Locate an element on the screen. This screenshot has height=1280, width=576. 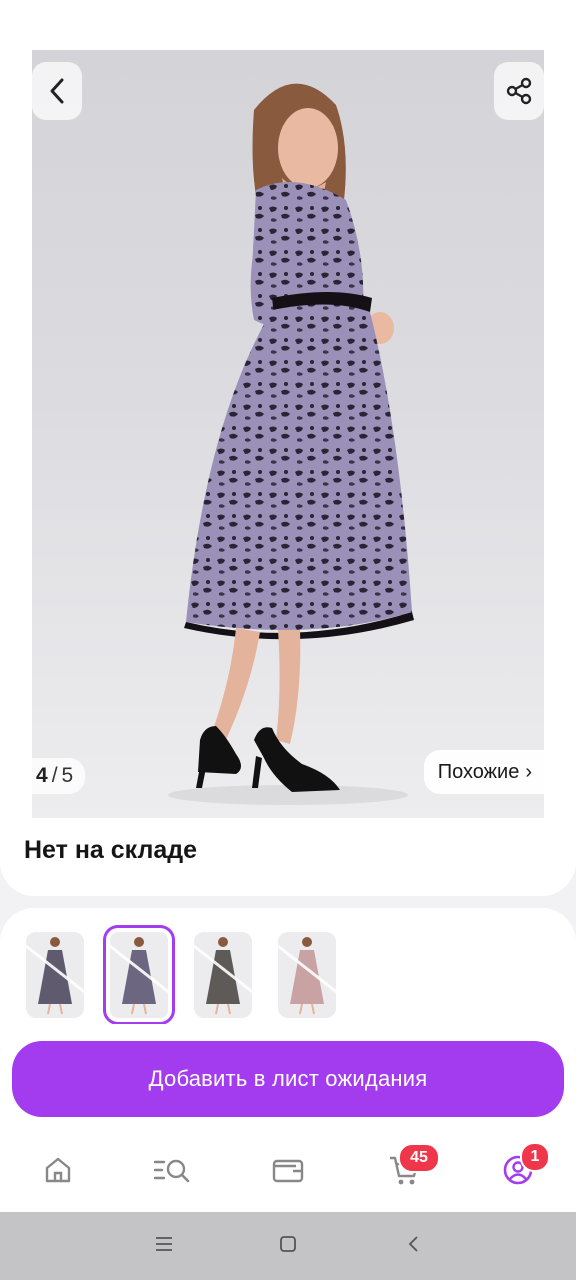
counter-current: 4 is located at coordinates (42, 775).